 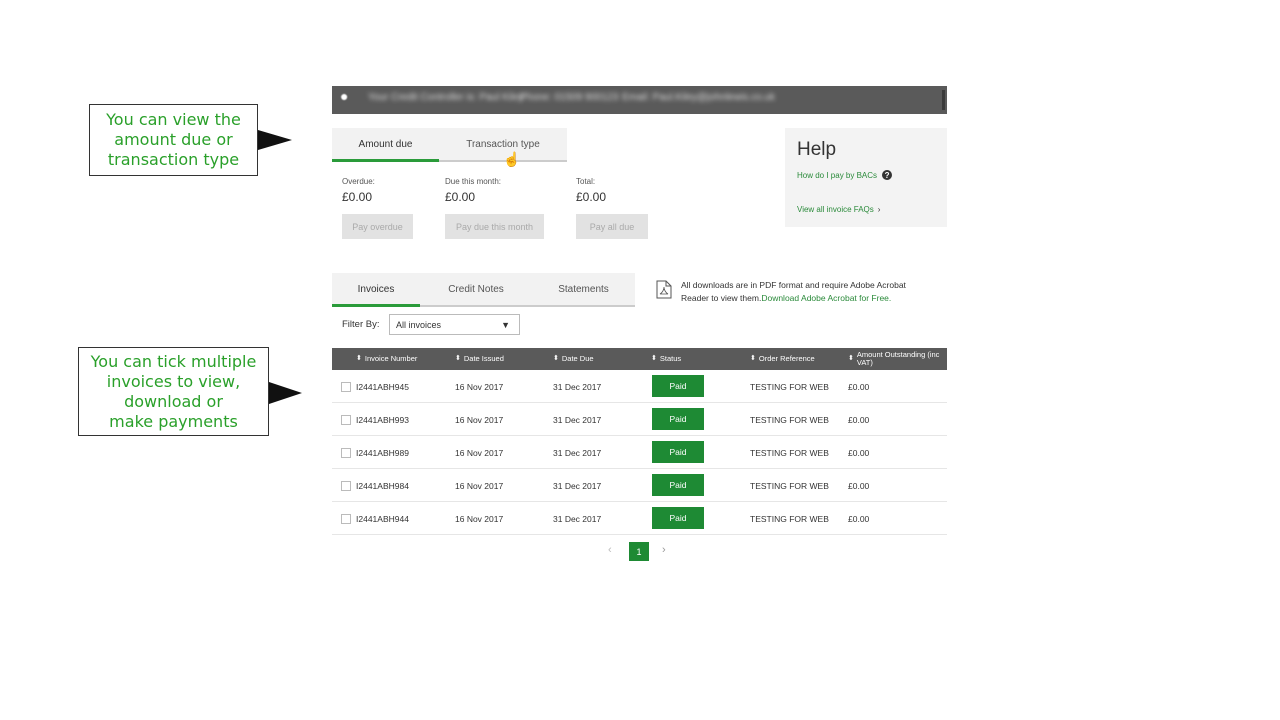 What do you see at coordinates (887, 175) in the screenshot?
I see `question-icon: ?` at bounding box center [887, 175].